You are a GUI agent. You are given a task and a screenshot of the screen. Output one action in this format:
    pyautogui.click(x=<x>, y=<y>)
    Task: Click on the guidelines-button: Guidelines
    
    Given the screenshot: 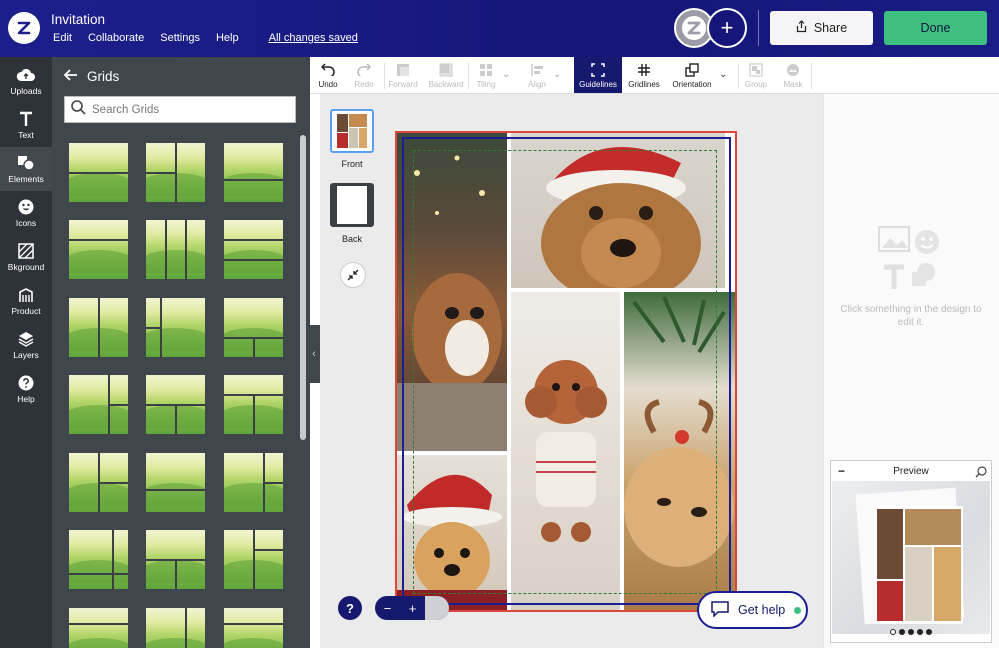 What is the action you would take?
    pyautogui.click(x=598, y=75)
    